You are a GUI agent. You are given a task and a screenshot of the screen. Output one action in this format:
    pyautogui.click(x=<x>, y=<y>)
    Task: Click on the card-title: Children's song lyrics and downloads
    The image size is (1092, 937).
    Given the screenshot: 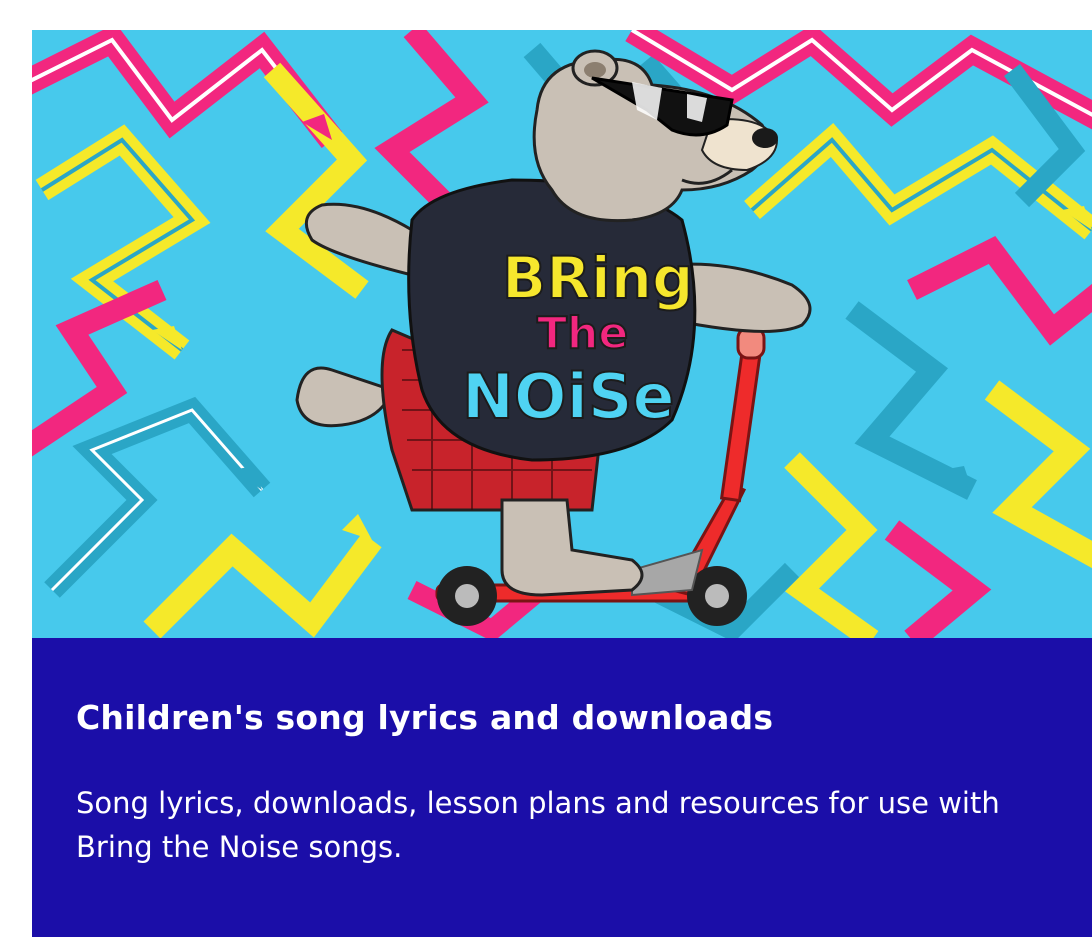 What is the action you would take?
    pyautogui.click(x=424, y=718)
    